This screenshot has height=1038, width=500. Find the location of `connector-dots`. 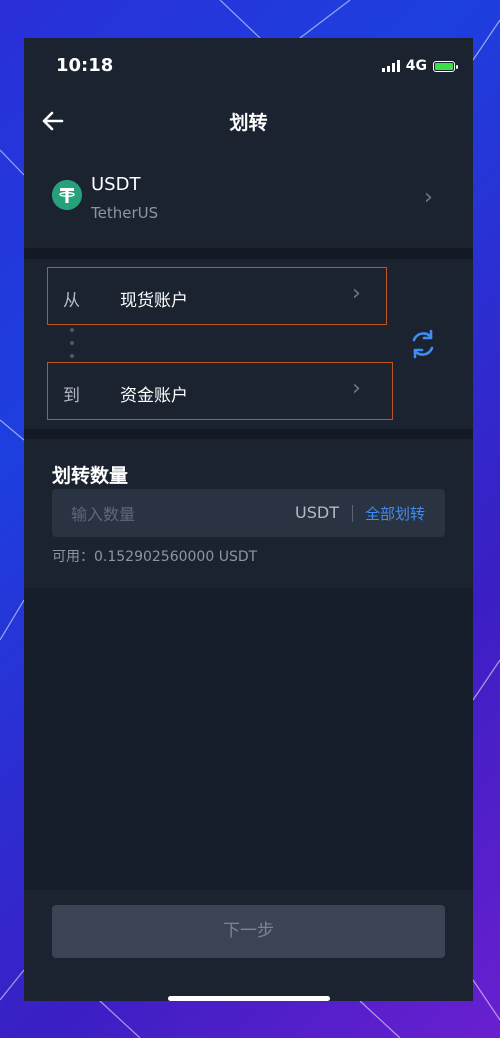

connector-dots is located at coordinates (72, 343).